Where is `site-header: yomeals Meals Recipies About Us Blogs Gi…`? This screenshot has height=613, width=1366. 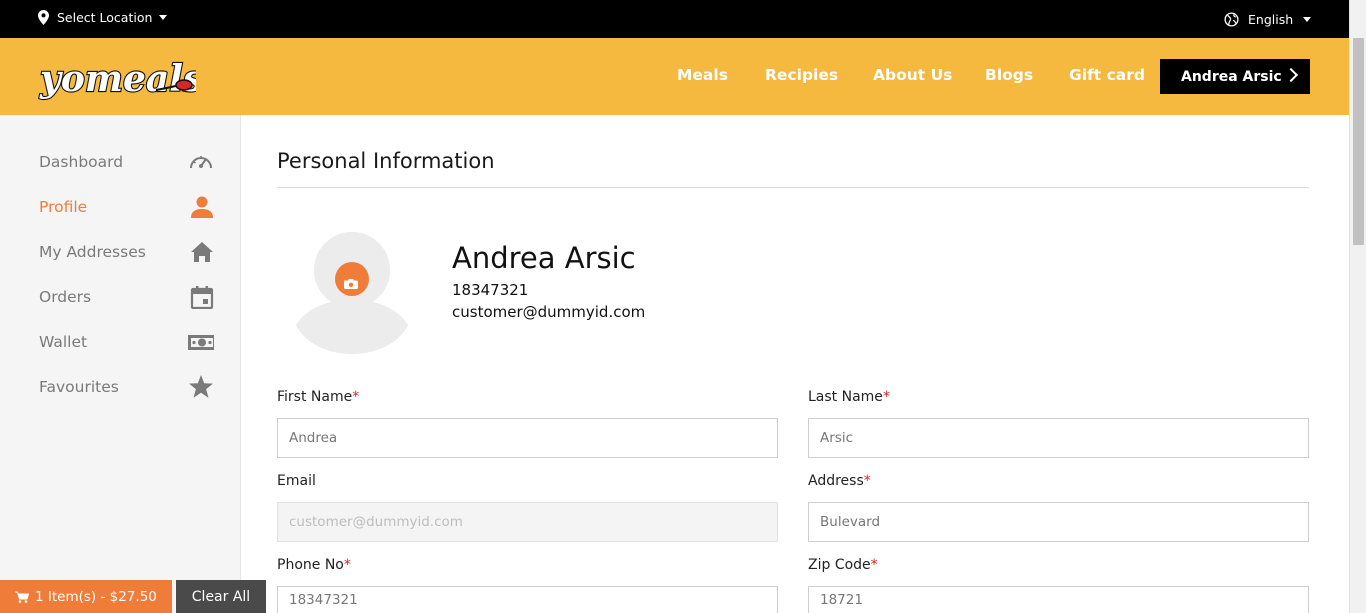 site-header: yomeals Meals Recipies About Us Blogs Gi… is located at coordinates (674, 76).